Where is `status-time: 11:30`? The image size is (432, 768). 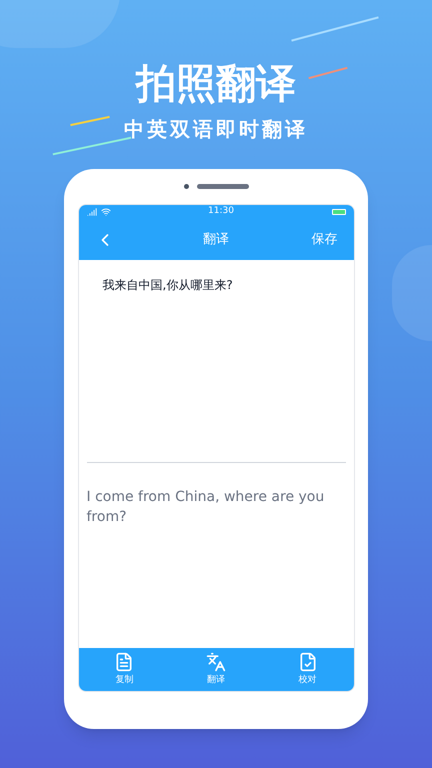
status-time: 11:30 is located at coordinates (221, 211).